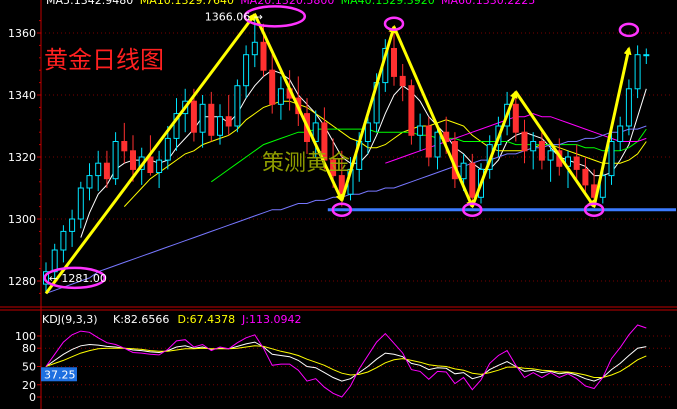 The width and height of the screenshot is (677, 409). What do you see at coordinates (271, 319) in the screenshot?
I see `kdj-legend-entry: J:113.0942` at bounding box center [271, 319].